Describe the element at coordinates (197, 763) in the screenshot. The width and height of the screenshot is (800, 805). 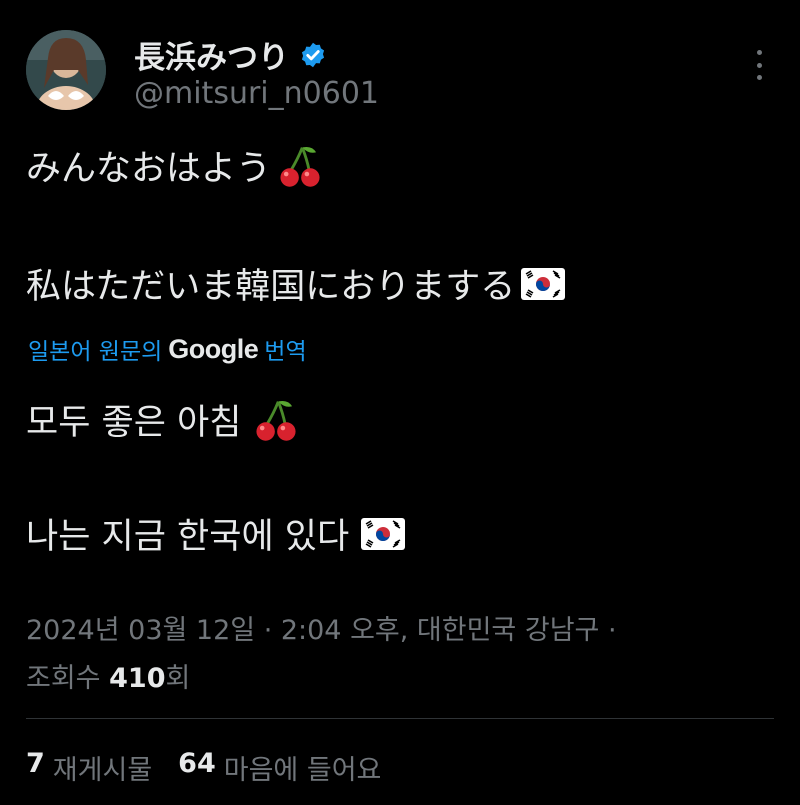
I see `likes-count: 64` at that location.